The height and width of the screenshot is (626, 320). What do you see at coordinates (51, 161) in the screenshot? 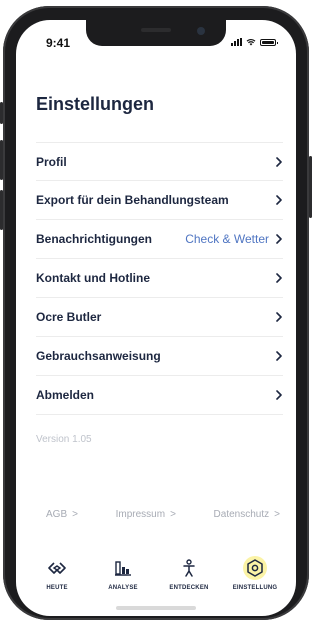
I see `menu-item-label: Profil` at bounding box center [51, 161].